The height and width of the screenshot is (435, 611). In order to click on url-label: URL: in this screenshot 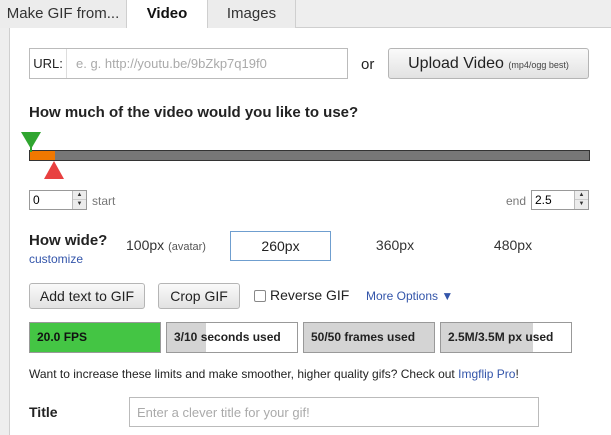, I will do `click(48, 63)`.